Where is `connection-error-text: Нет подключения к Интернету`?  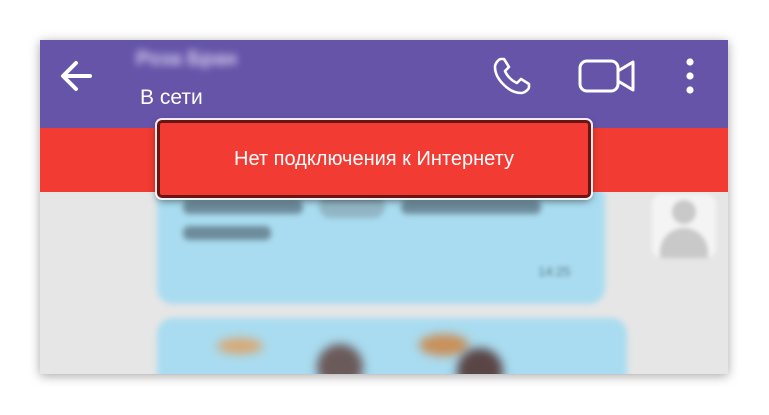 connection-error-text: Нет подключения к Интернету is located at coordinates (374, 158).